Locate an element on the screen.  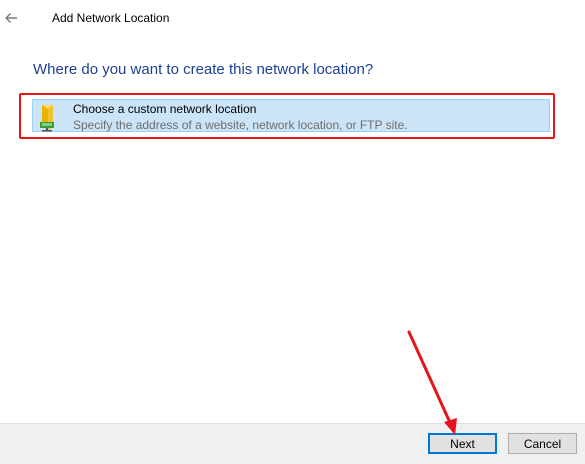
button-bar is located at coordinates (292, 443).